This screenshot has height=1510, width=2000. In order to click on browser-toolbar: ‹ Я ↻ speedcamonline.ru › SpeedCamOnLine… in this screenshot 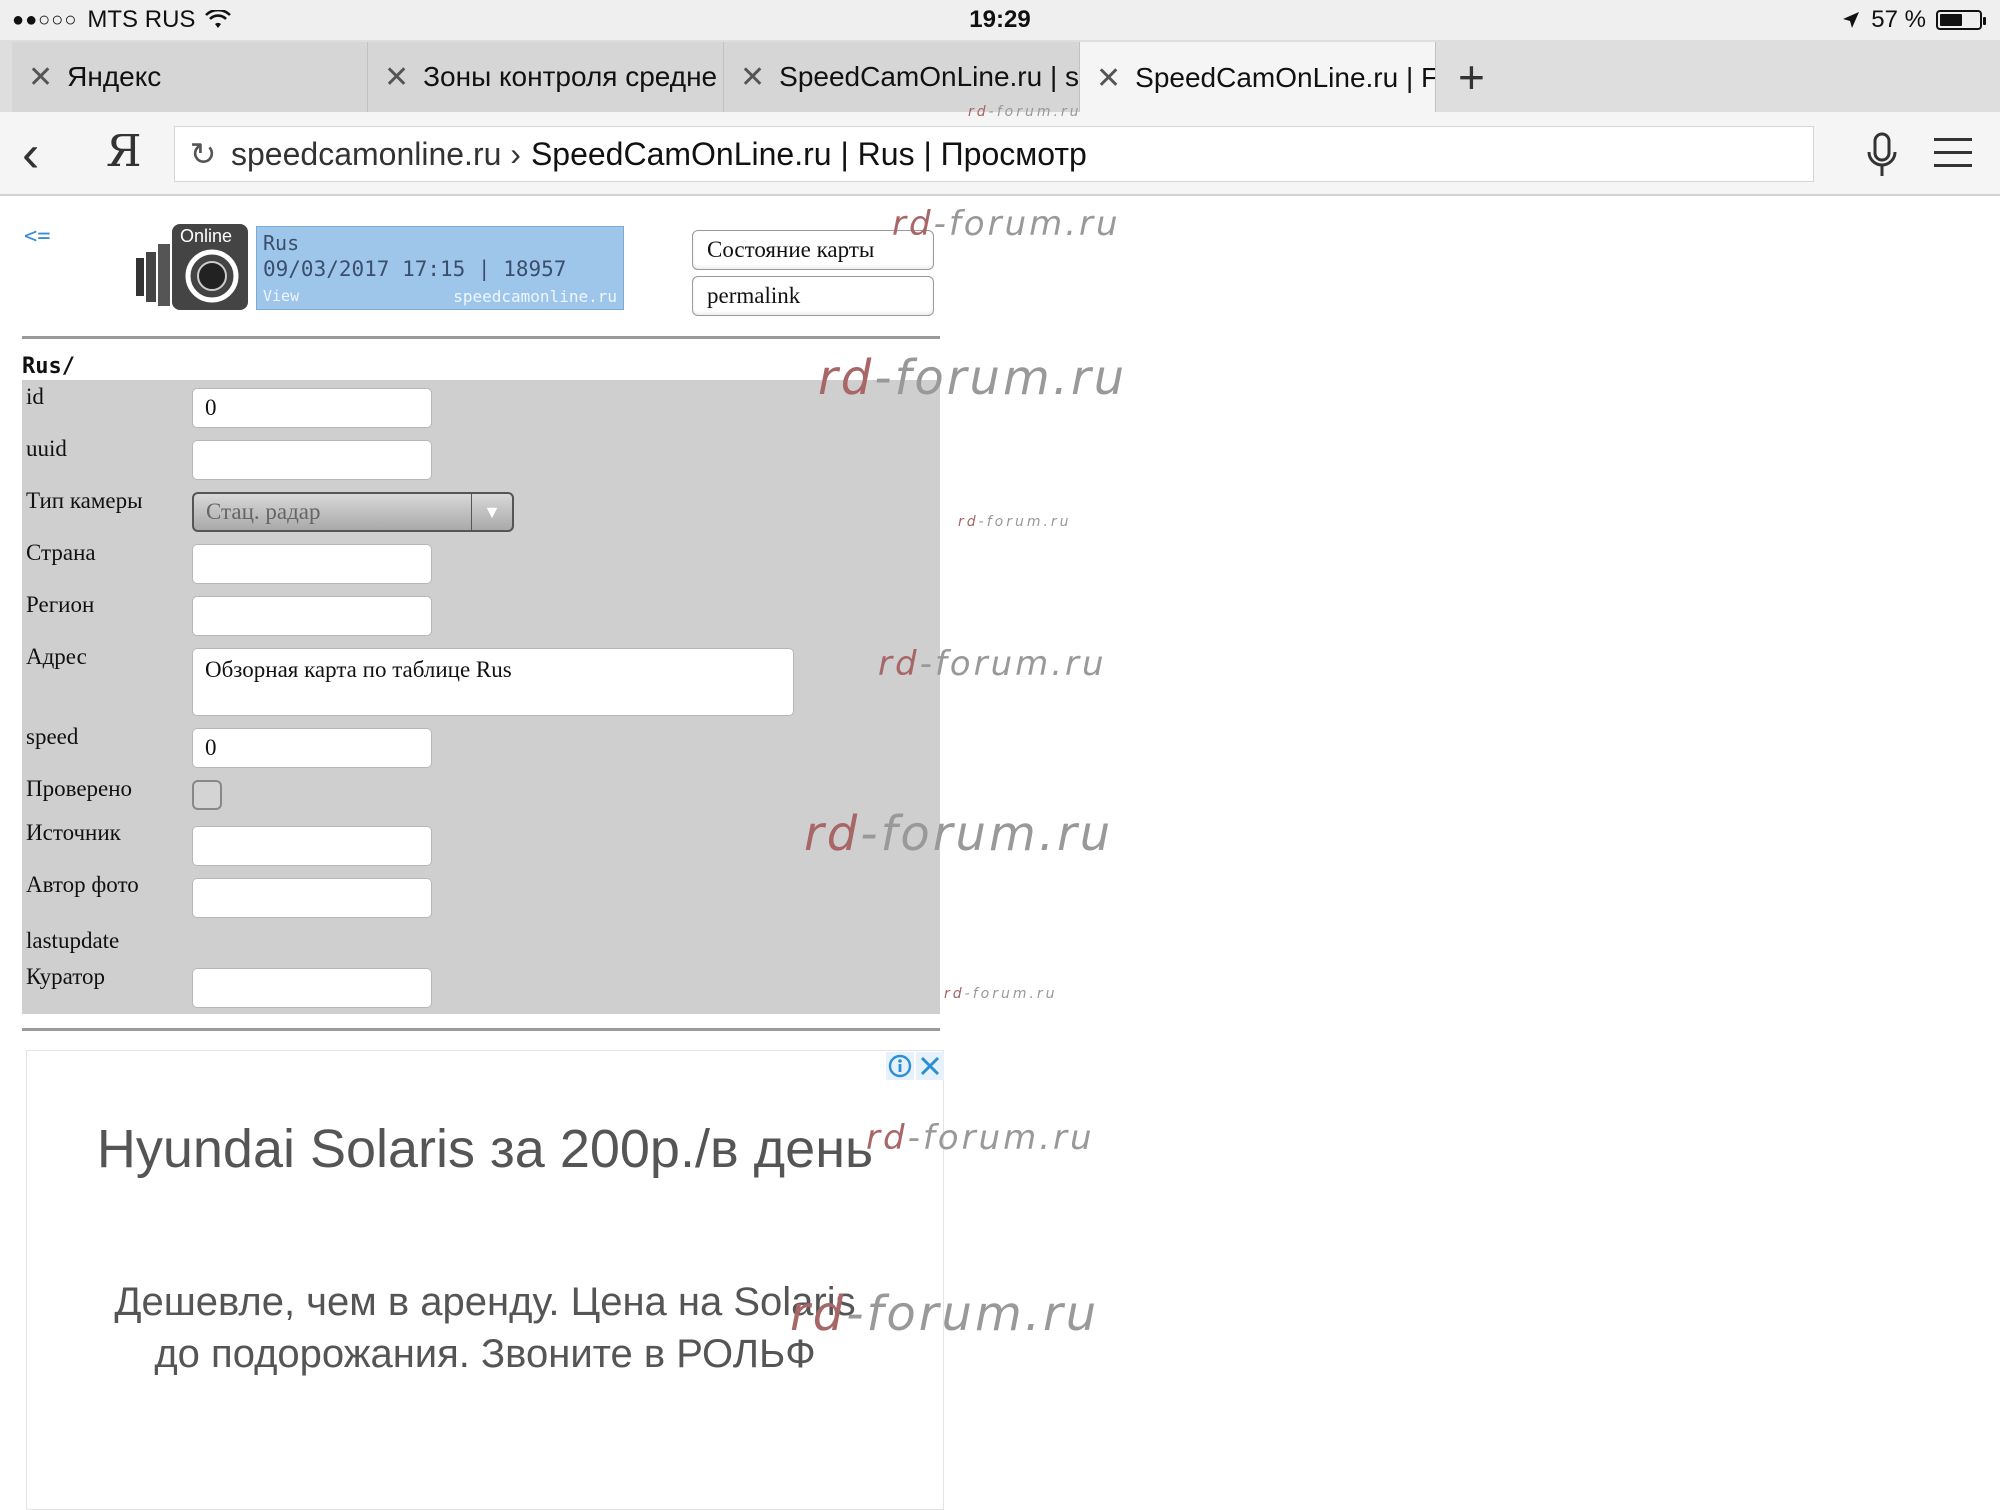, I will do `click(1000, 154)`.